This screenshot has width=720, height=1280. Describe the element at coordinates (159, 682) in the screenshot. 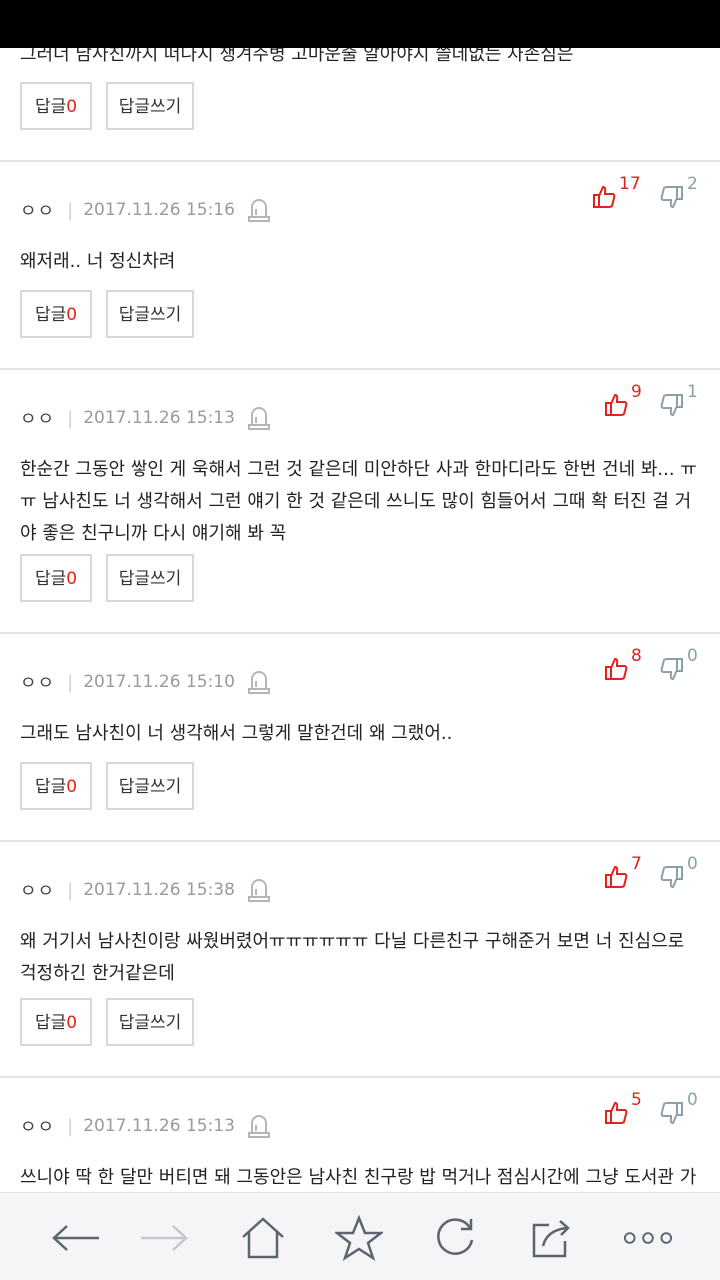

I see `comment-date: 2017.11.26 15:10` at that location.